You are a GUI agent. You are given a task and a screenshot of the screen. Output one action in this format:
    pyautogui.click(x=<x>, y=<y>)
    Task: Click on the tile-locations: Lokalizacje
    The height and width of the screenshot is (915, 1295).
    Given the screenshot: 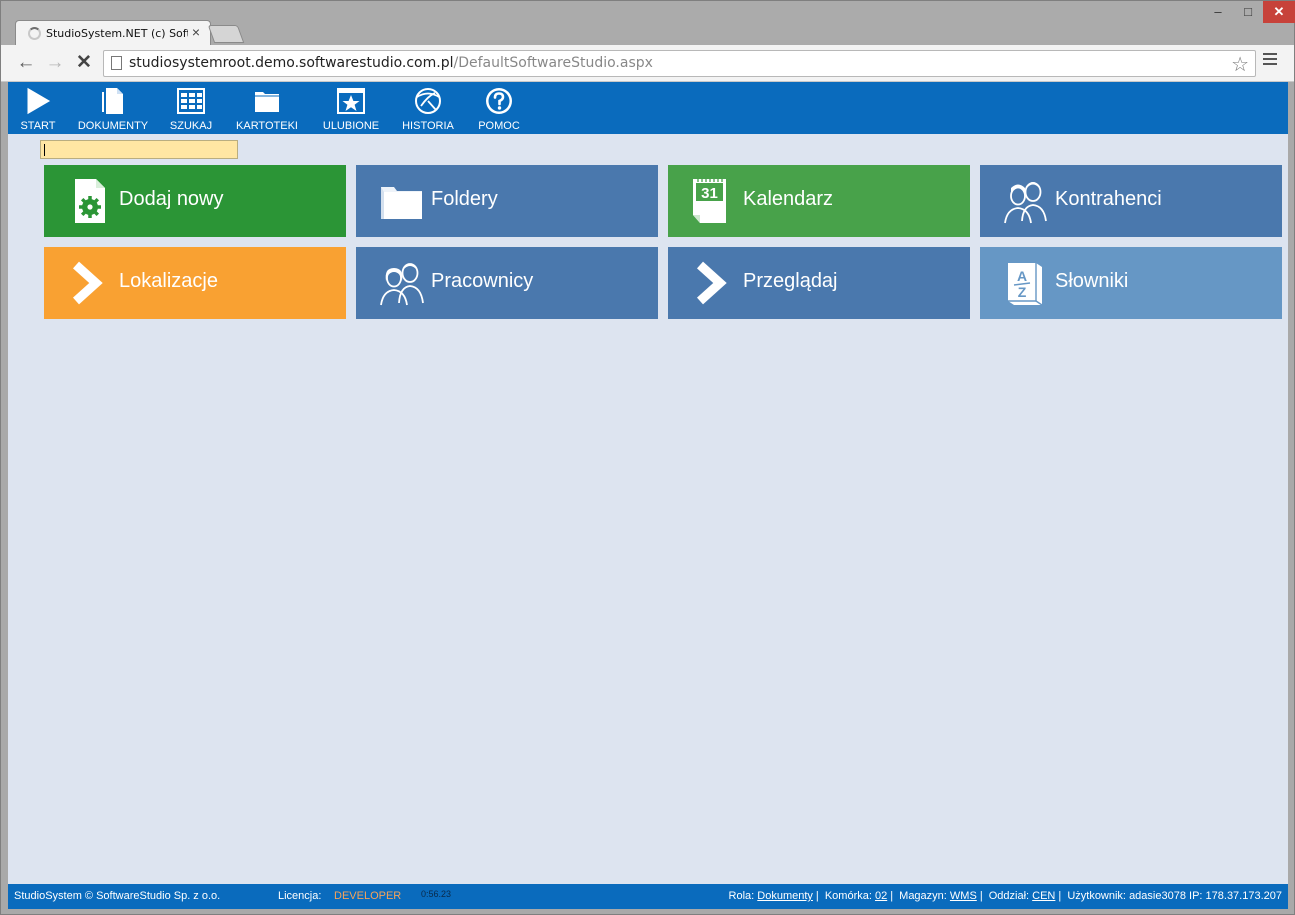 What is the action you would take?
    pyautogui.click(x=195, y=283)
    